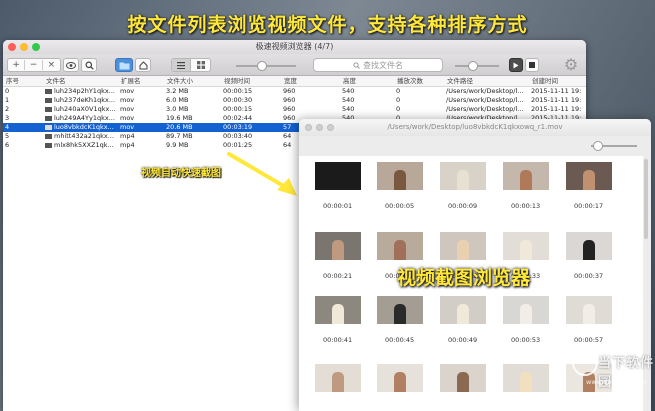 This screenshot has height=411, width=655. Describe the element at coordinates (646, 199) in the screenshot. I see `viewer-scrollbar` at that location.